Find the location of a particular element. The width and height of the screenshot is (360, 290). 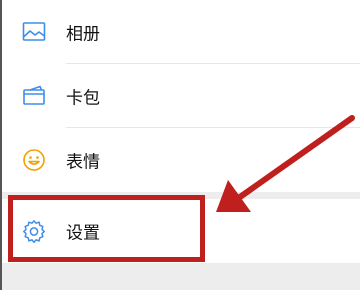

menu-item-card-wallet-label: 卡包 is located at coordinates (83, 98).